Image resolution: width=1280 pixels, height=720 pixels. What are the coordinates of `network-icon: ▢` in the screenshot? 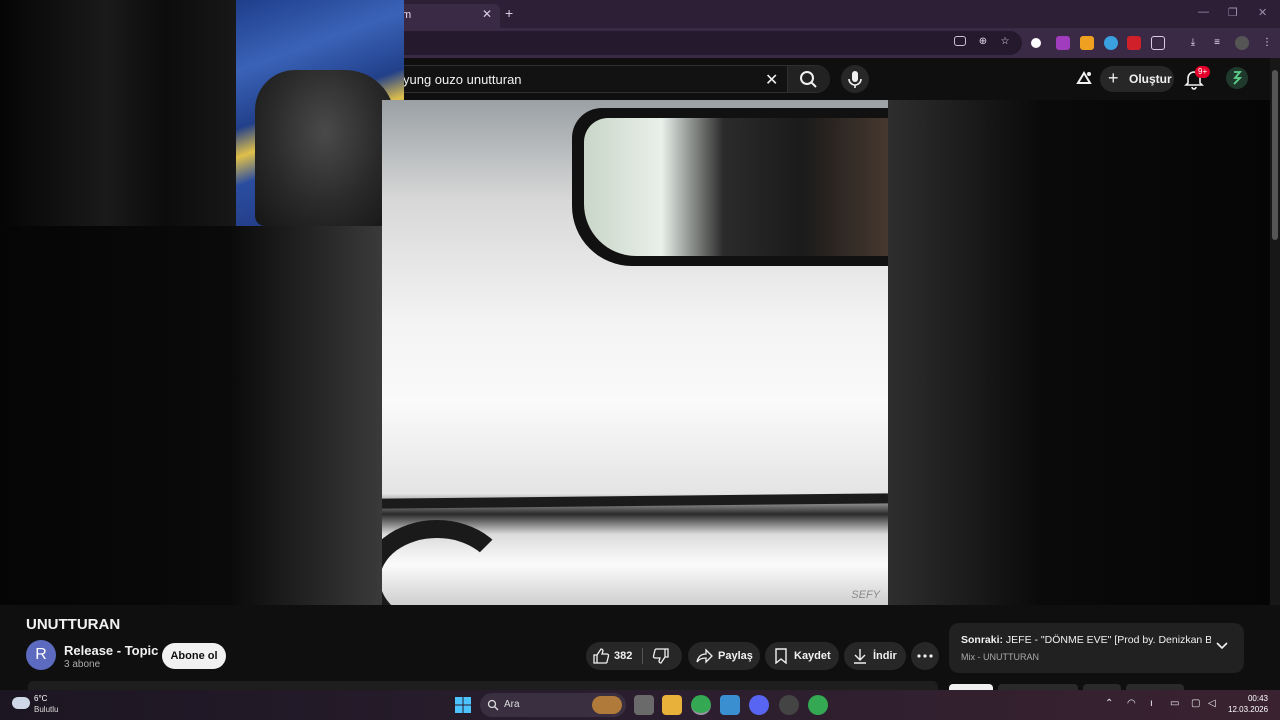 It's located at (1195, 703).